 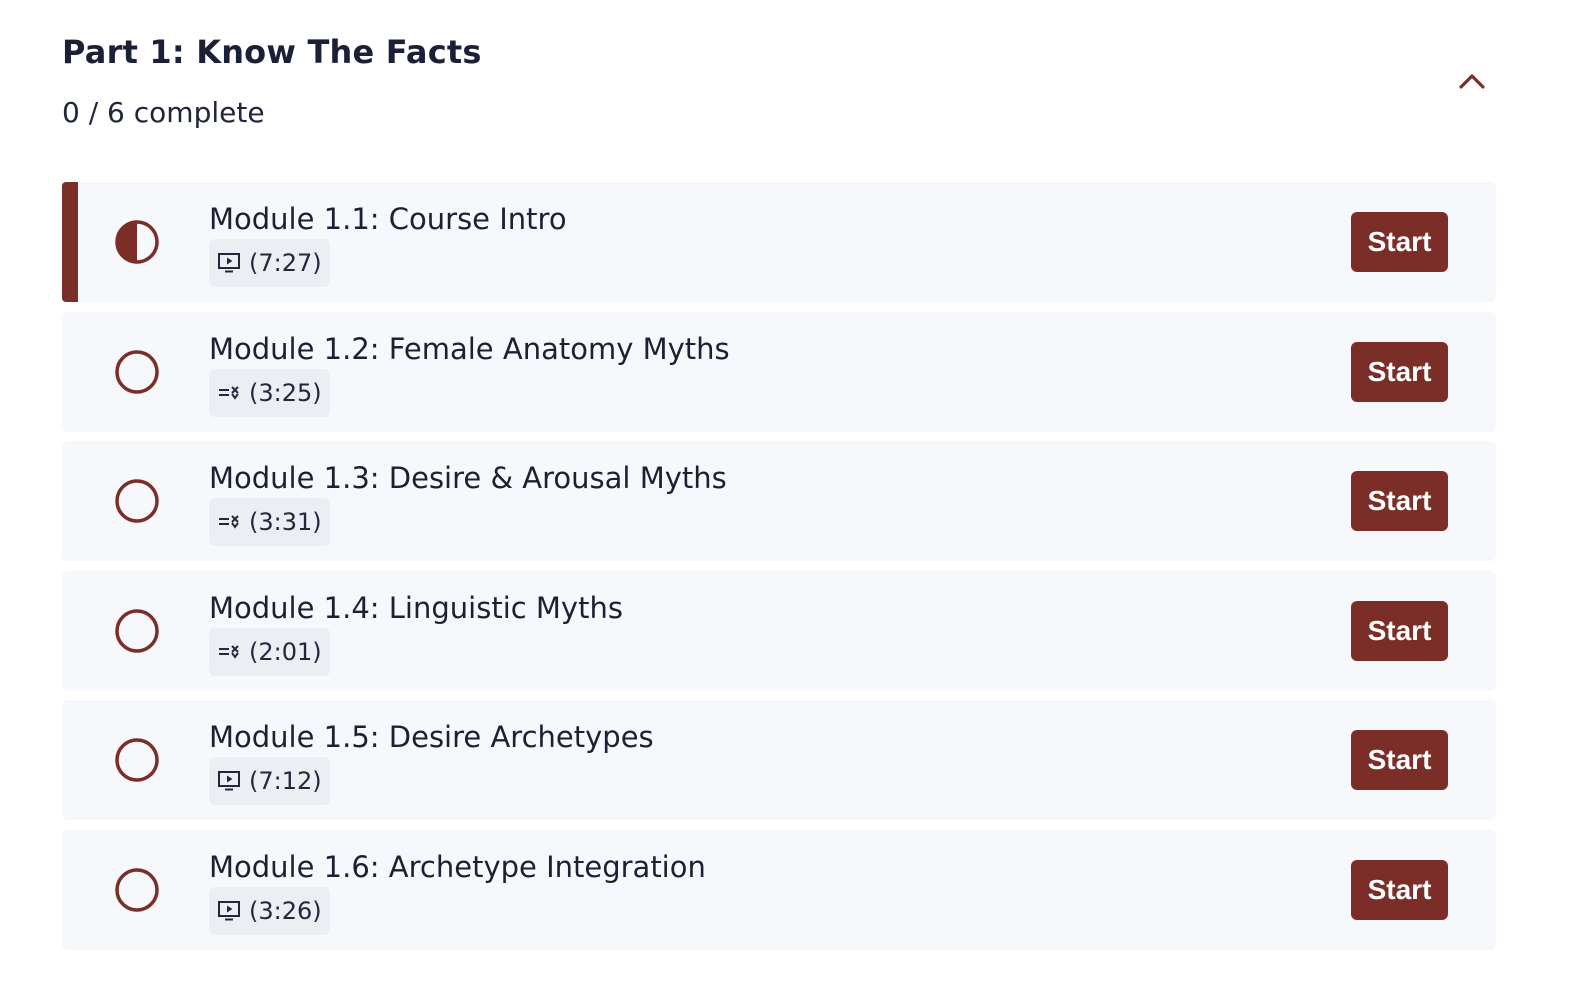 What do you see at coordinates (285, 522) in the screenshot?
I see `module-duration: (3:31)` at bounding box center [285, 522].